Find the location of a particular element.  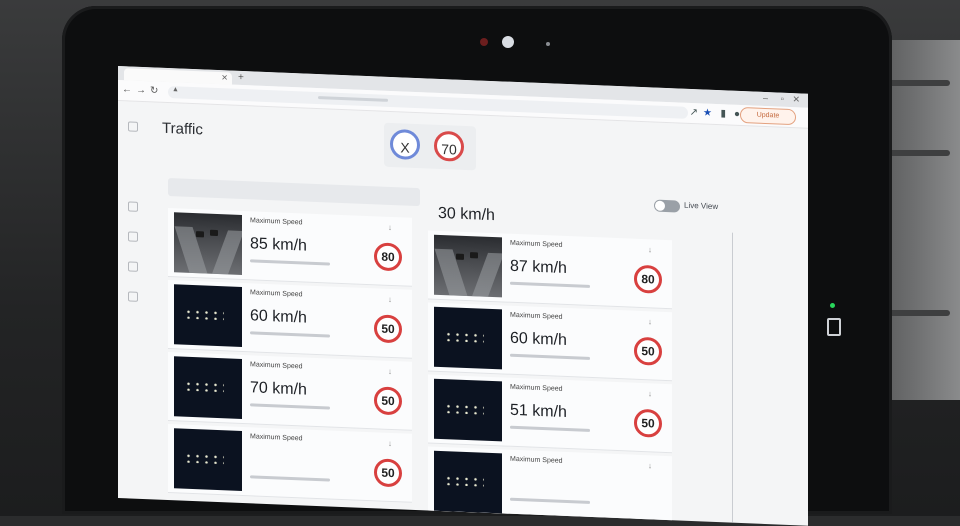

close-tab-icon: ✕ is located at coordinates (224, 77).